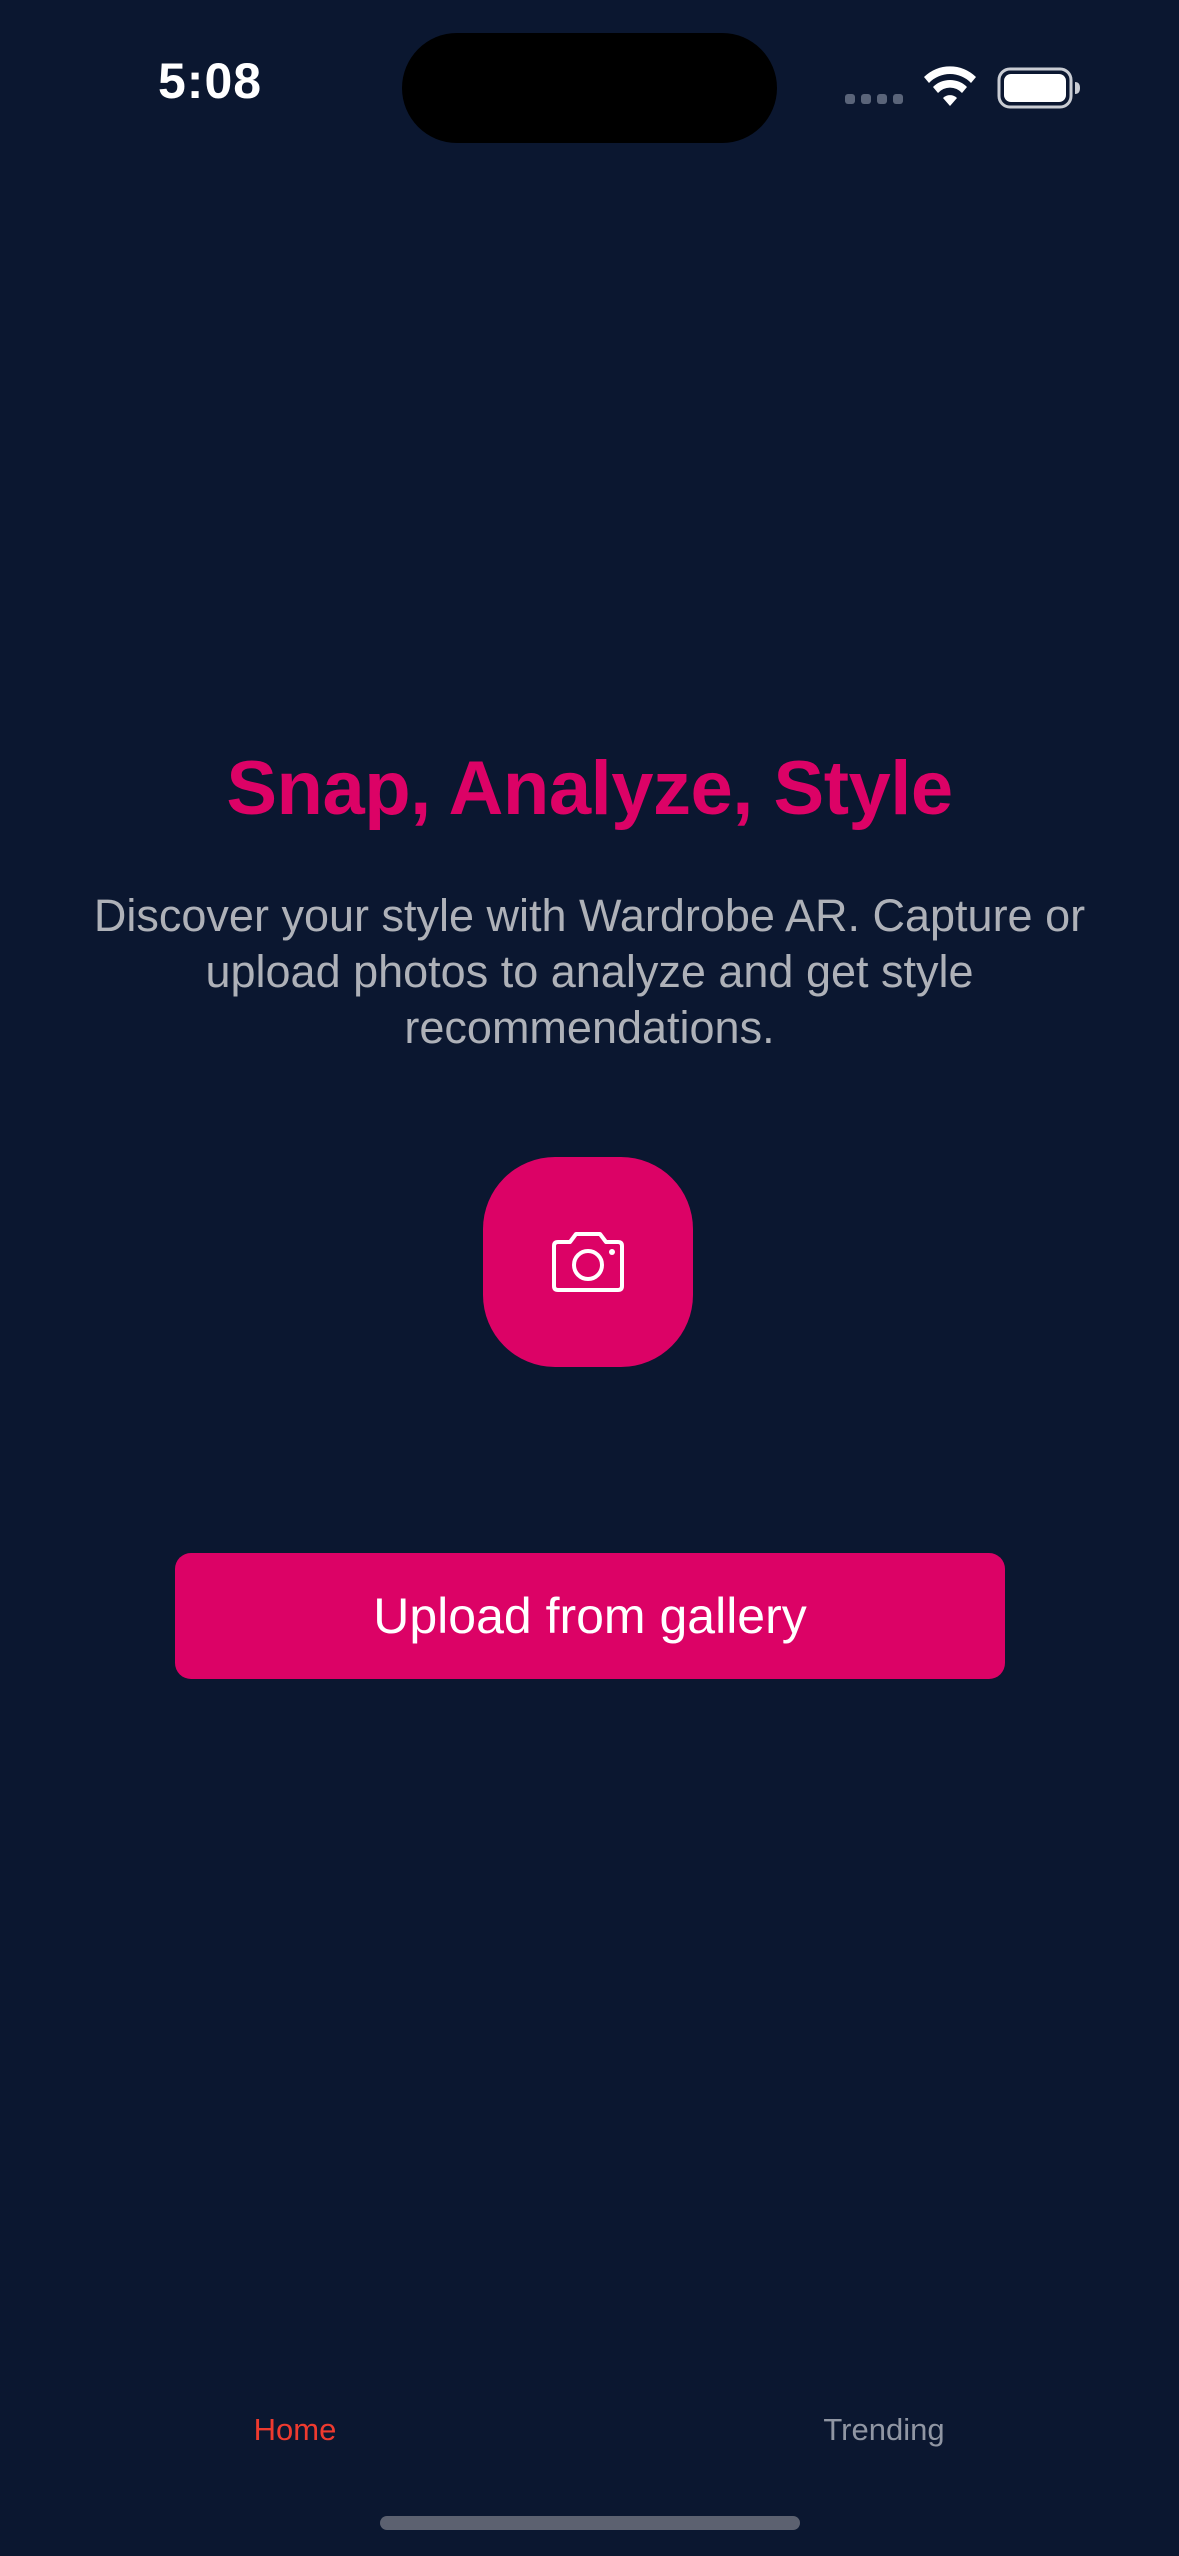 The height and width of the screenshot is (2556, 1179). What do you see at coordinates (884, 2430) in the screenshot?
I see `tab-trending: Trending` at bounding box center [884, 2430].